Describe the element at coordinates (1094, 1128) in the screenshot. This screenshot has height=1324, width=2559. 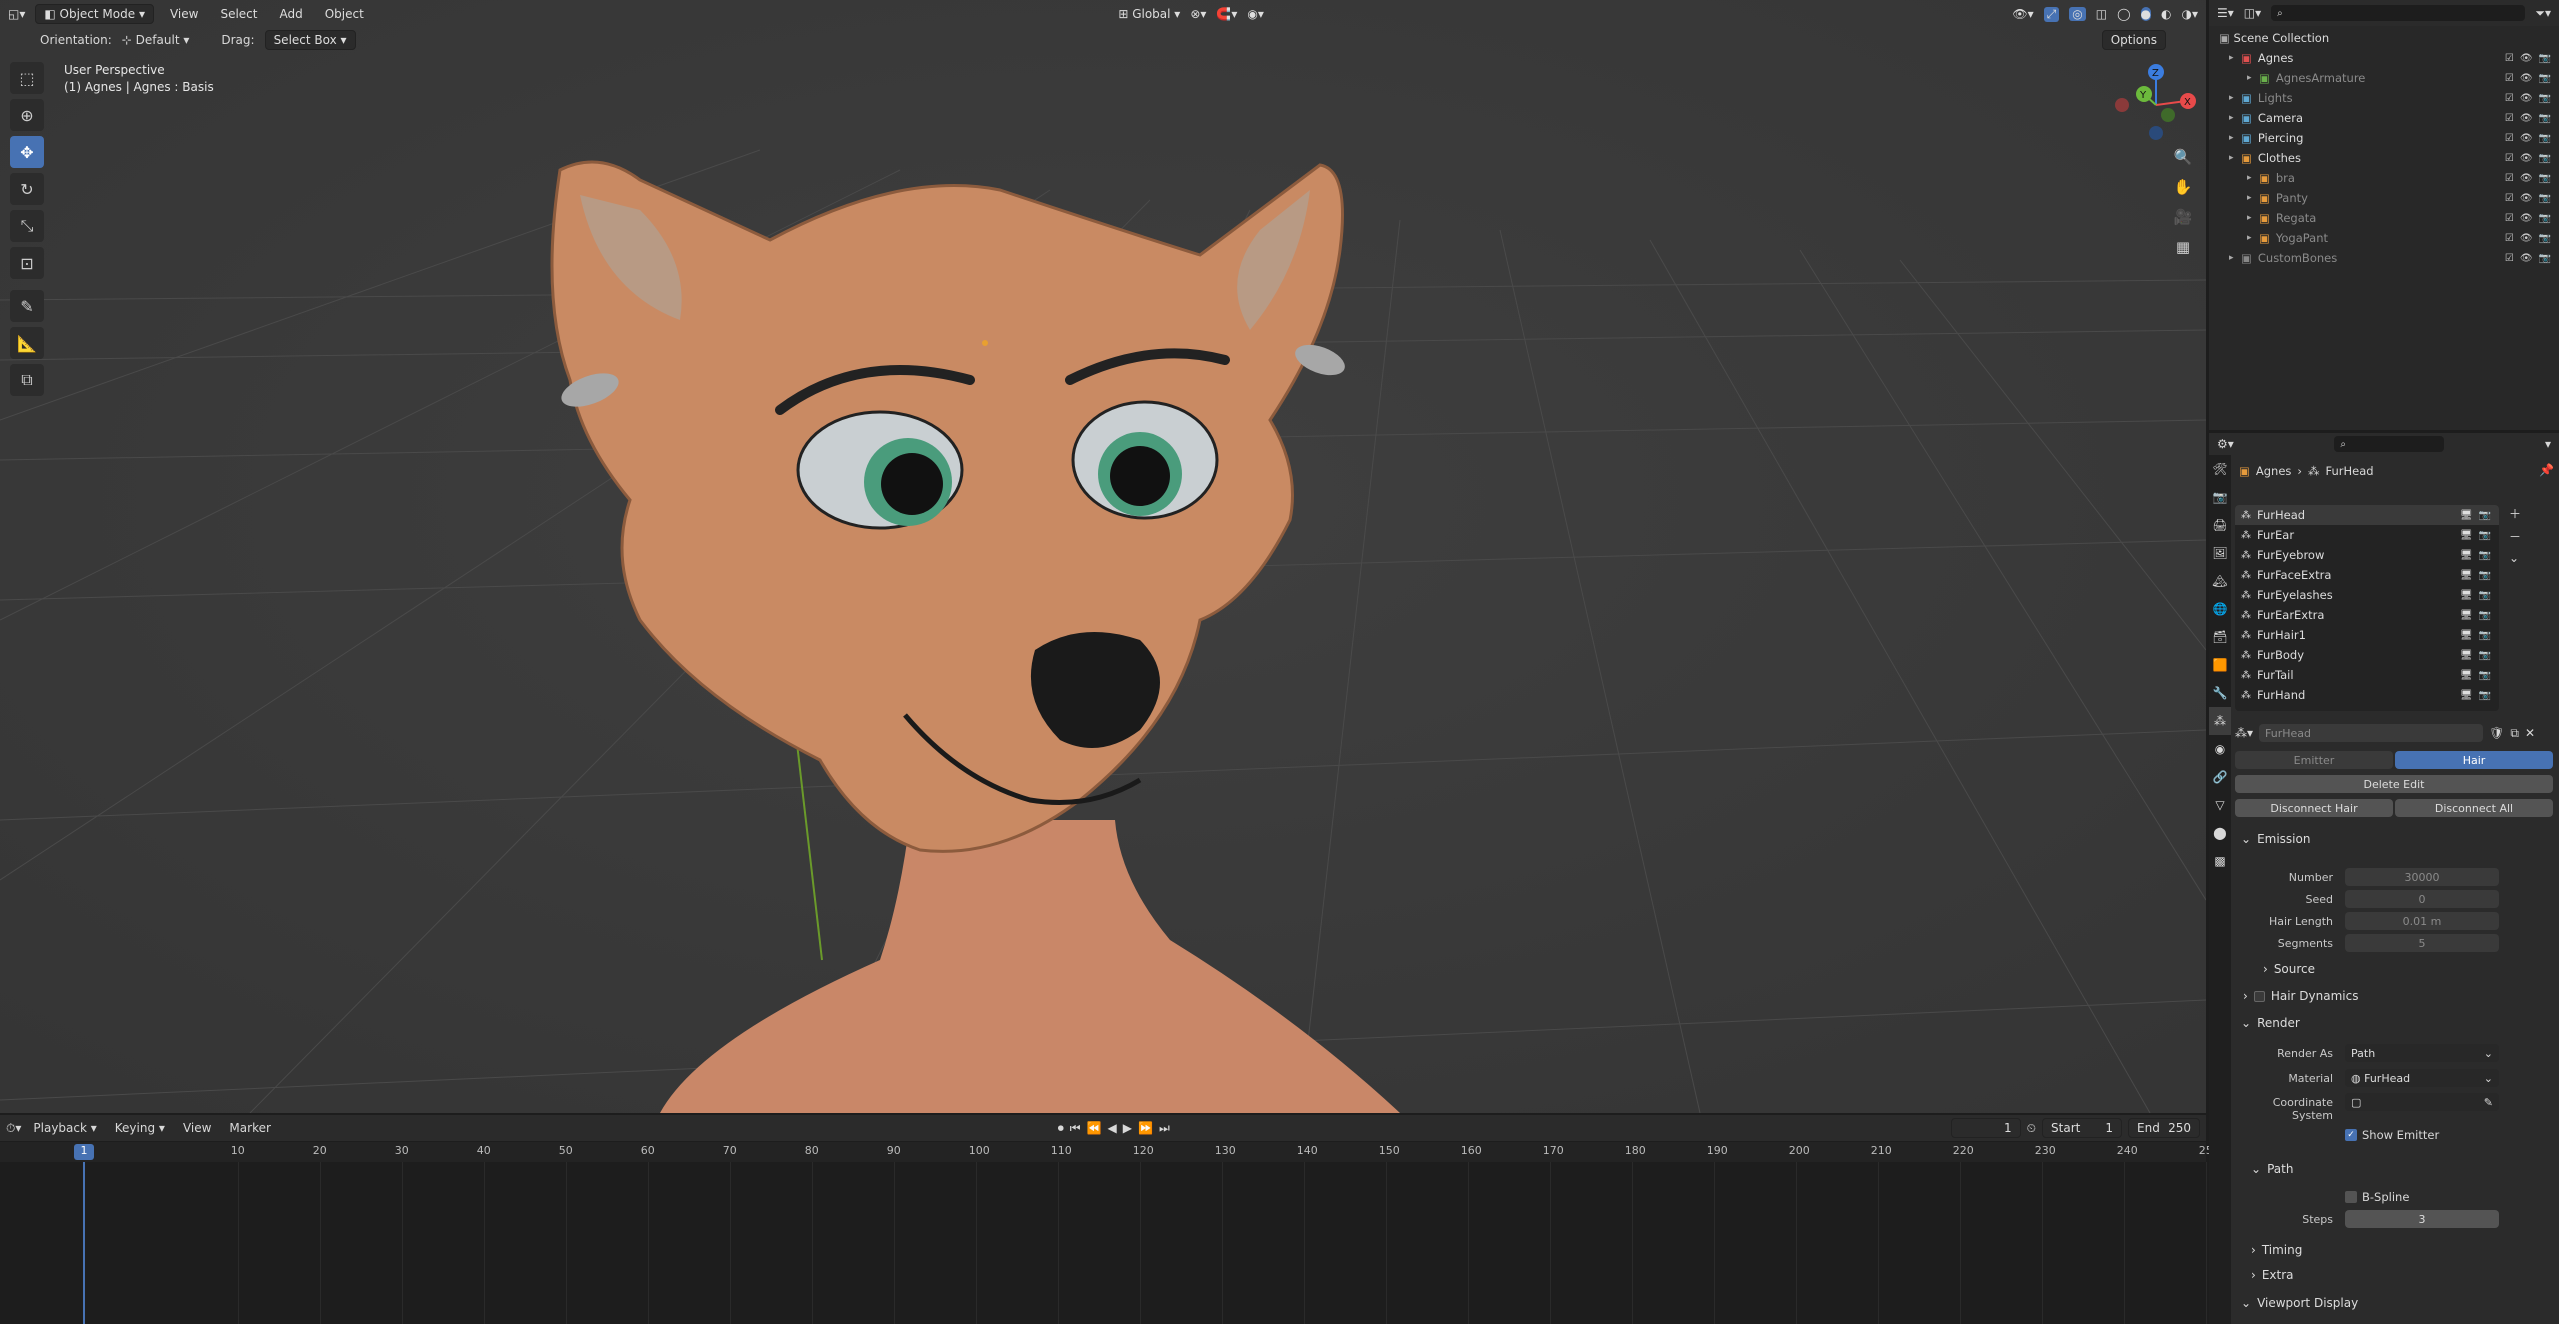
I see `jump-keyframe-back-icon: ⏪` at that location.